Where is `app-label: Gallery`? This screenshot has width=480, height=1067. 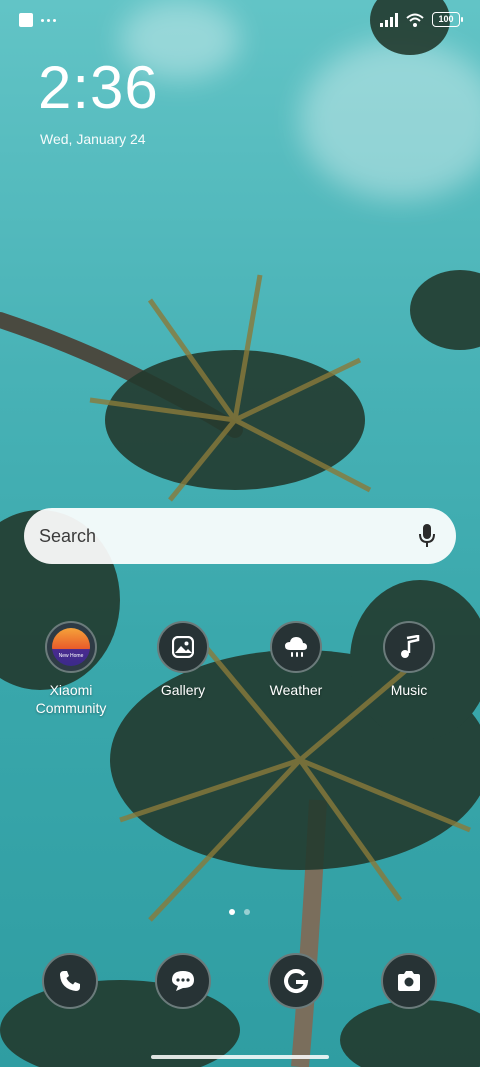
app-label: Gallery is located at coordinates (183, 690).